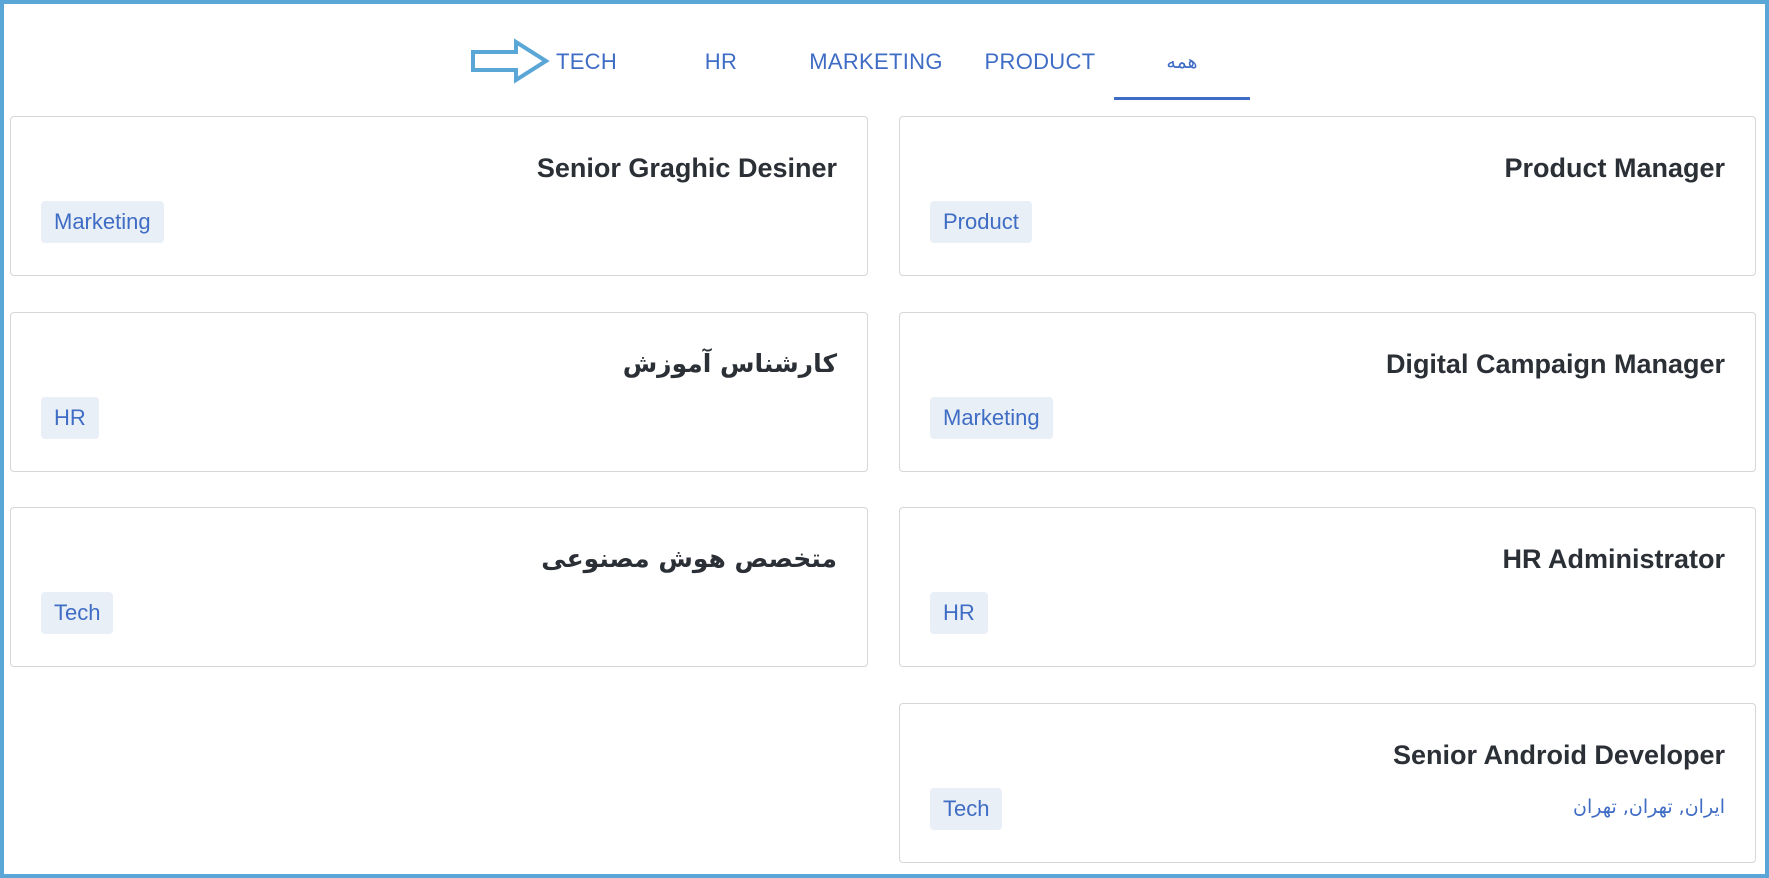 This screenshot has height=878, width=1769. I want to click on job-card: کارشناس آموزش HR, so click(439, 392).